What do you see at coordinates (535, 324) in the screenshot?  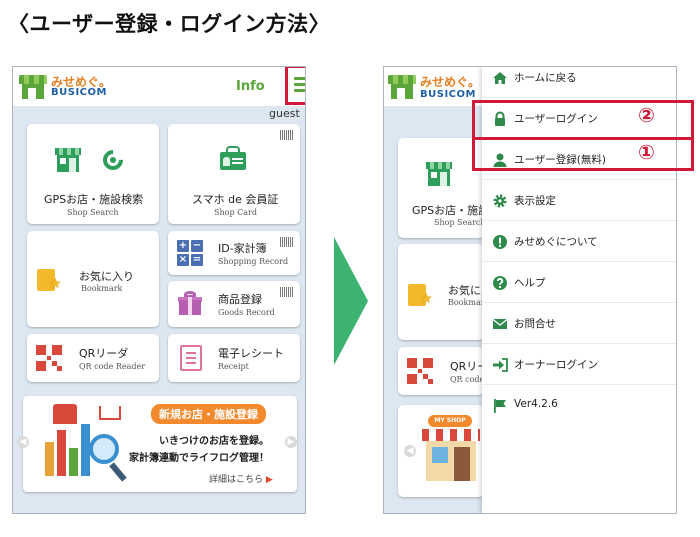 I see `menu-item-label: お問合せ` at bounding box center [535, 324].